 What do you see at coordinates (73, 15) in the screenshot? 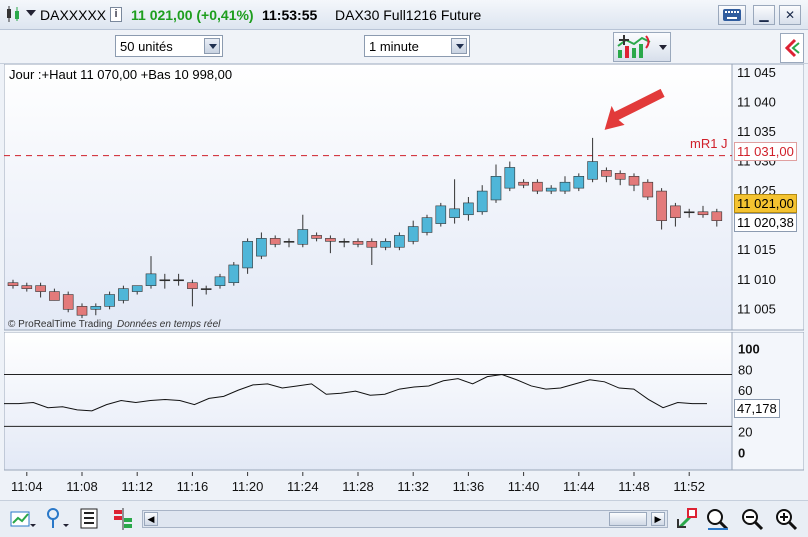
I see `symbol-label: DAXXXXX` at bounding box center [73, 15].